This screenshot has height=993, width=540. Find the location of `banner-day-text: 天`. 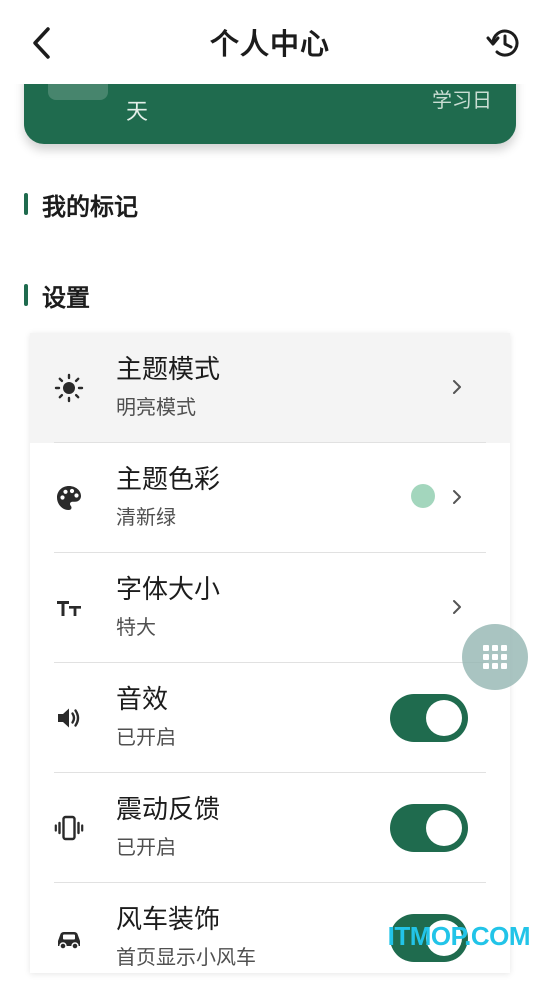

banner-day-text: 天 is located at coordinates (137, 112).